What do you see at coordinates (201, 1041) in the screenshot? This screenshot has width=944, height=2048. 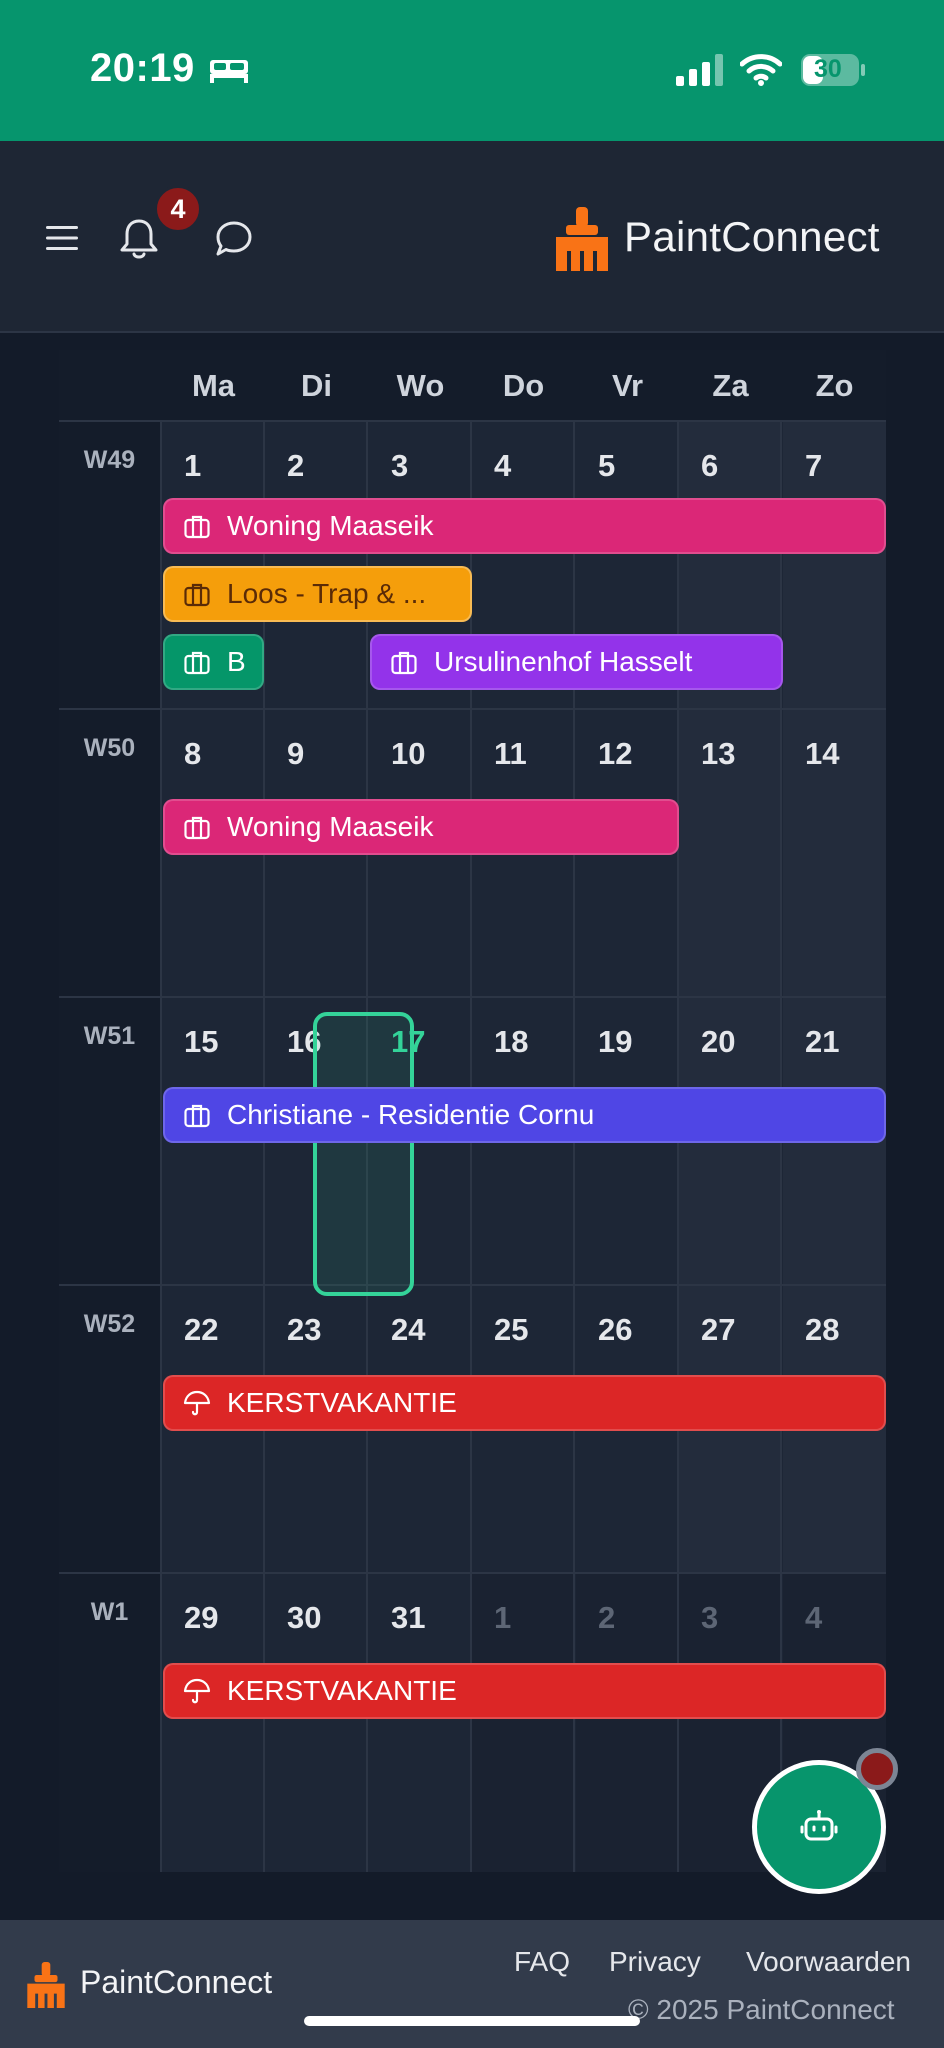 I see `day-number: 15` at bounding box center [201, 1041].